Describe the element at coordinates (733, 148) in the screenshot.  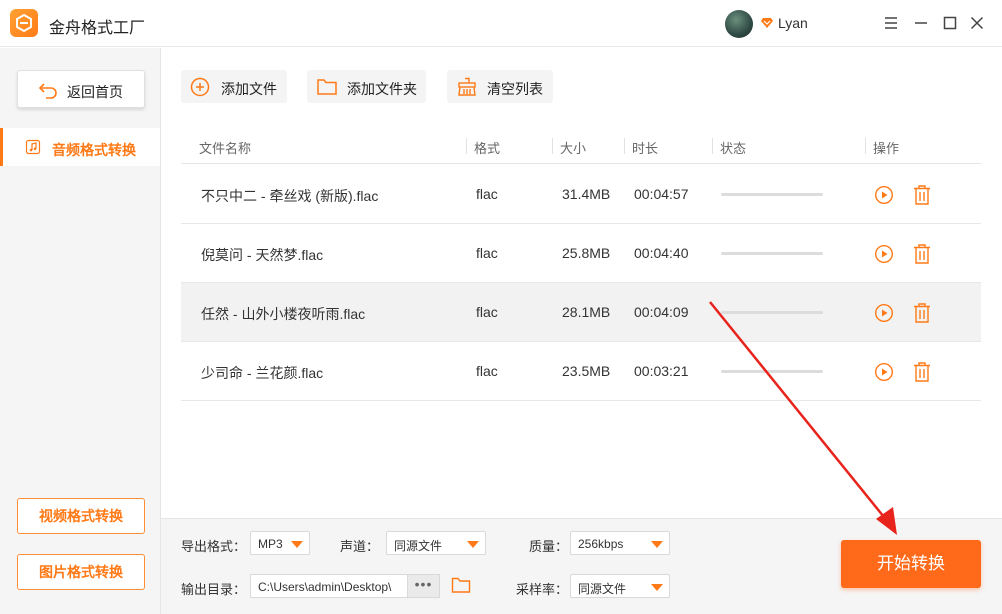
I see `column-header-status: 状态` at that location.